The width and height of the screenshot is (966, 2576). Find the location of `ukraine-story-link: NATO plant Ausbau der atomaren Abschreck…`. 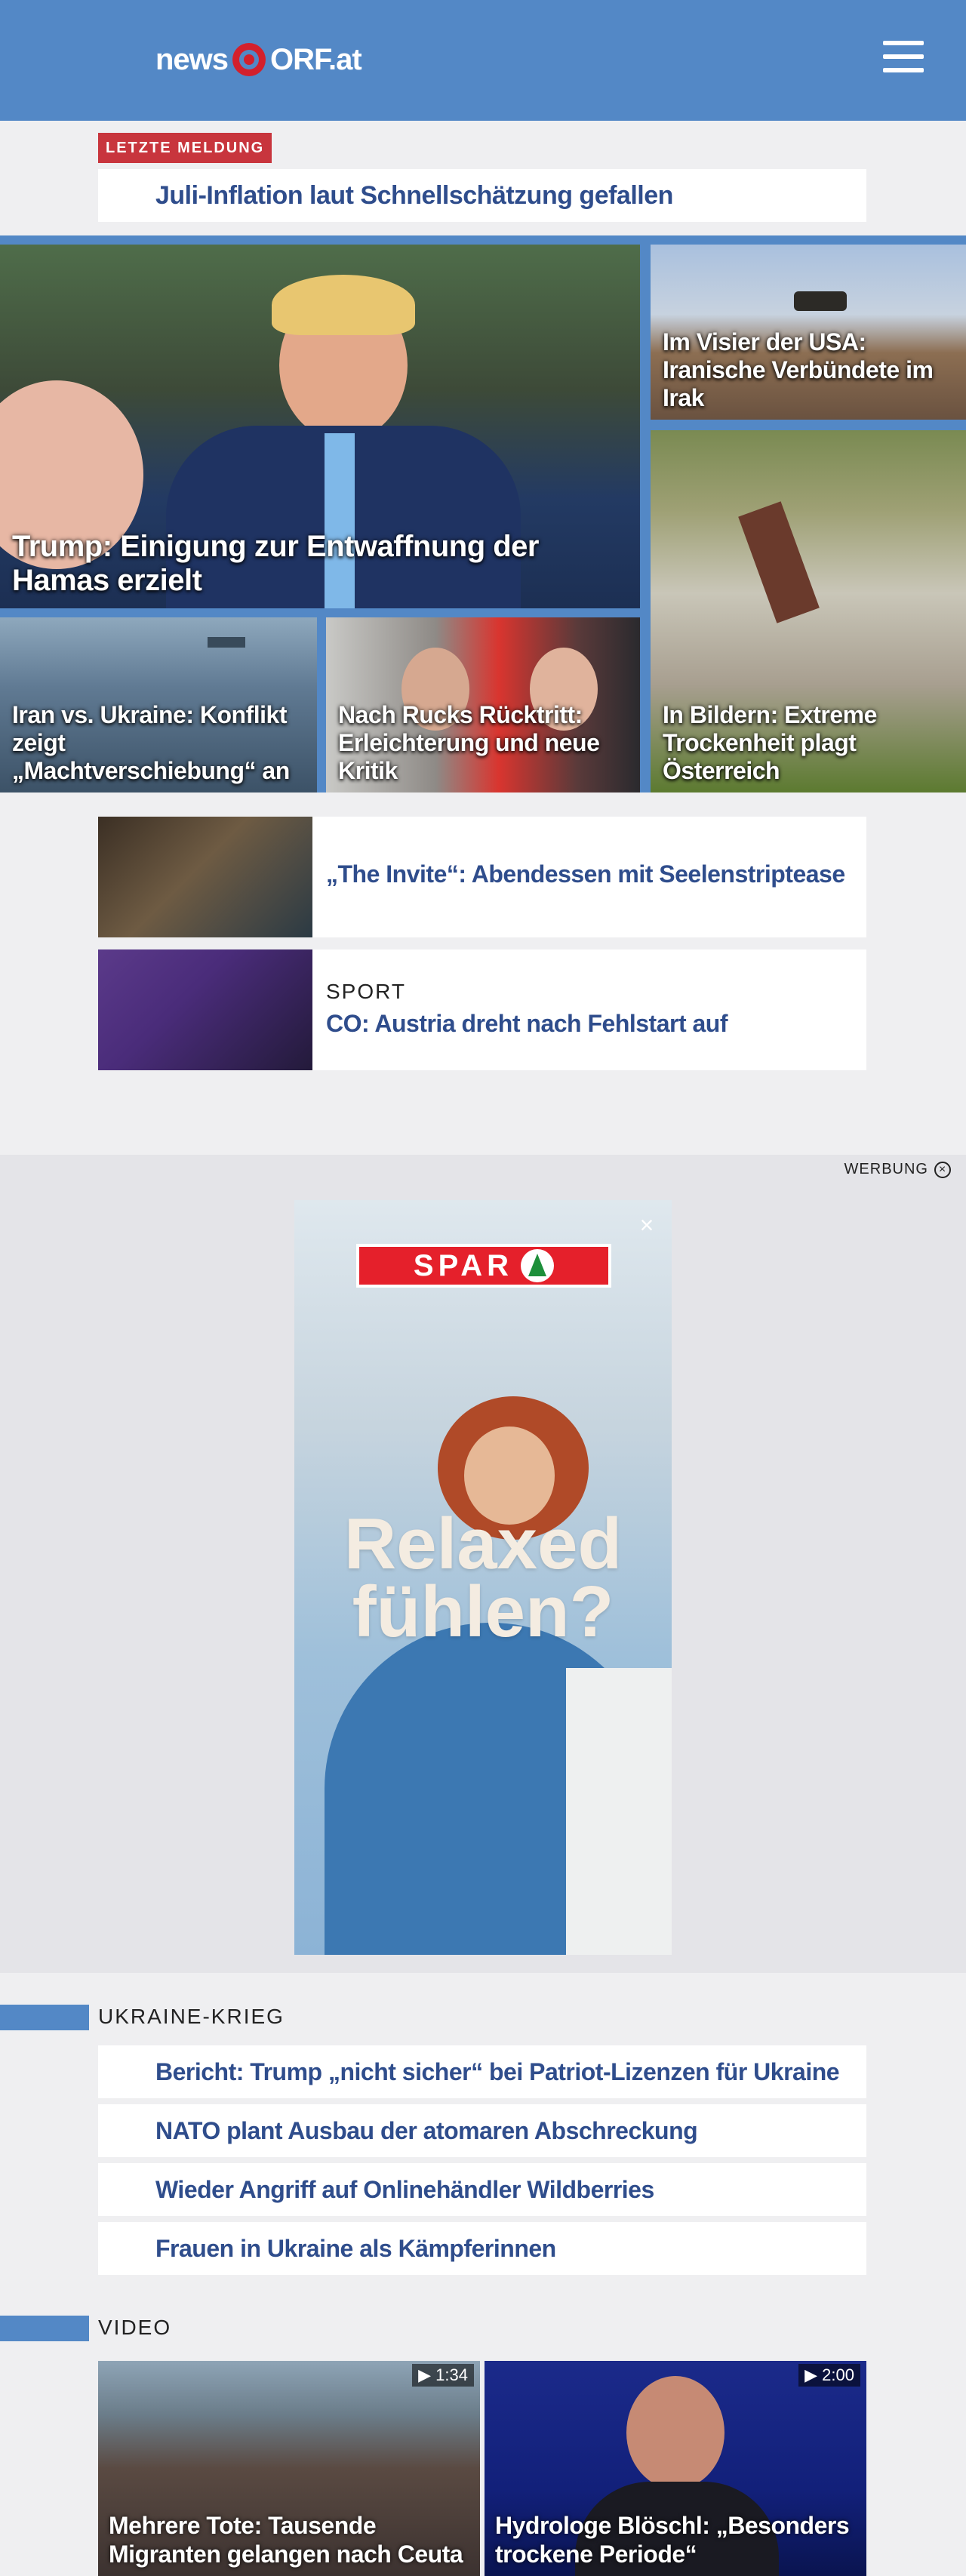

ukraine-story-link: NATO plant Ausbau der atomaren Abschreck… is located at coordinates (482, 2130).